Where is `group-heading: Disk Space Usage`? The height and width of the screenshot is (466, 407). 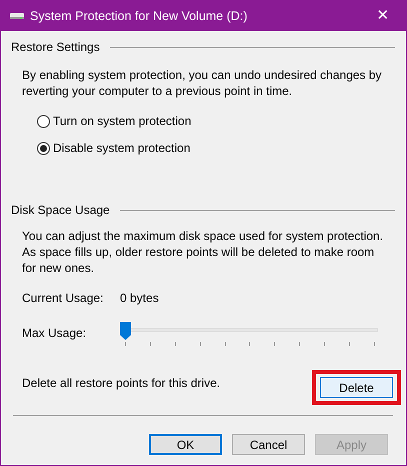 group-heading: Disk Space Usage is located at coordinates (60, 210).